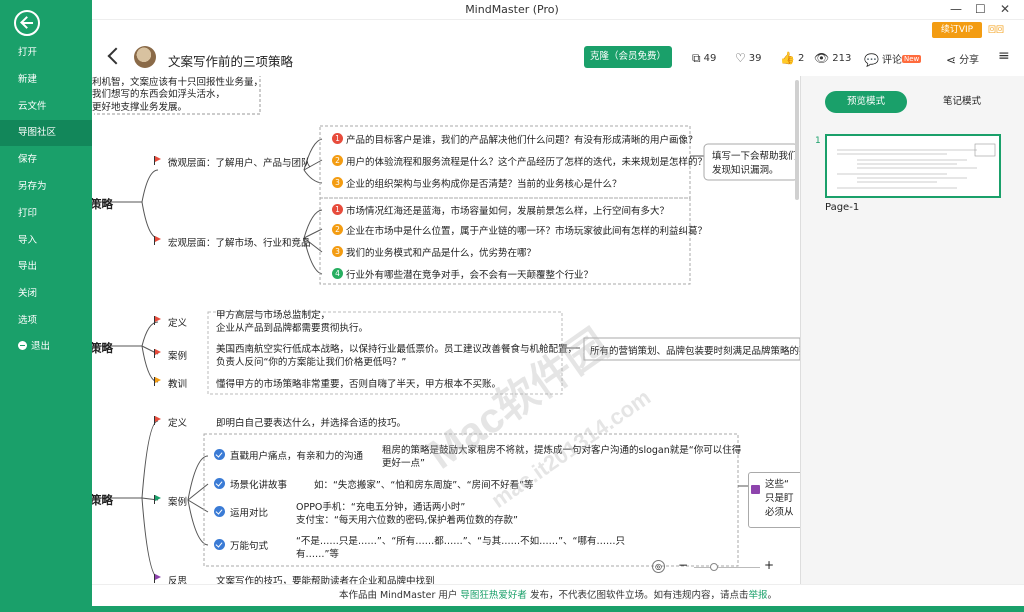 Image resolution: width=1024 pixels, height=612 pixels. I want to click on preview-mode-button: 预览模式, so click(866, 102).